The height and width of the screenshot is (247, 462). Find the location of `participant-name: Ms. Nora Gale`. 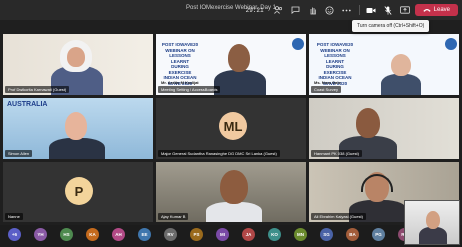

participant-name: Ms. Nora Gale is located at coordinates (327, 82).